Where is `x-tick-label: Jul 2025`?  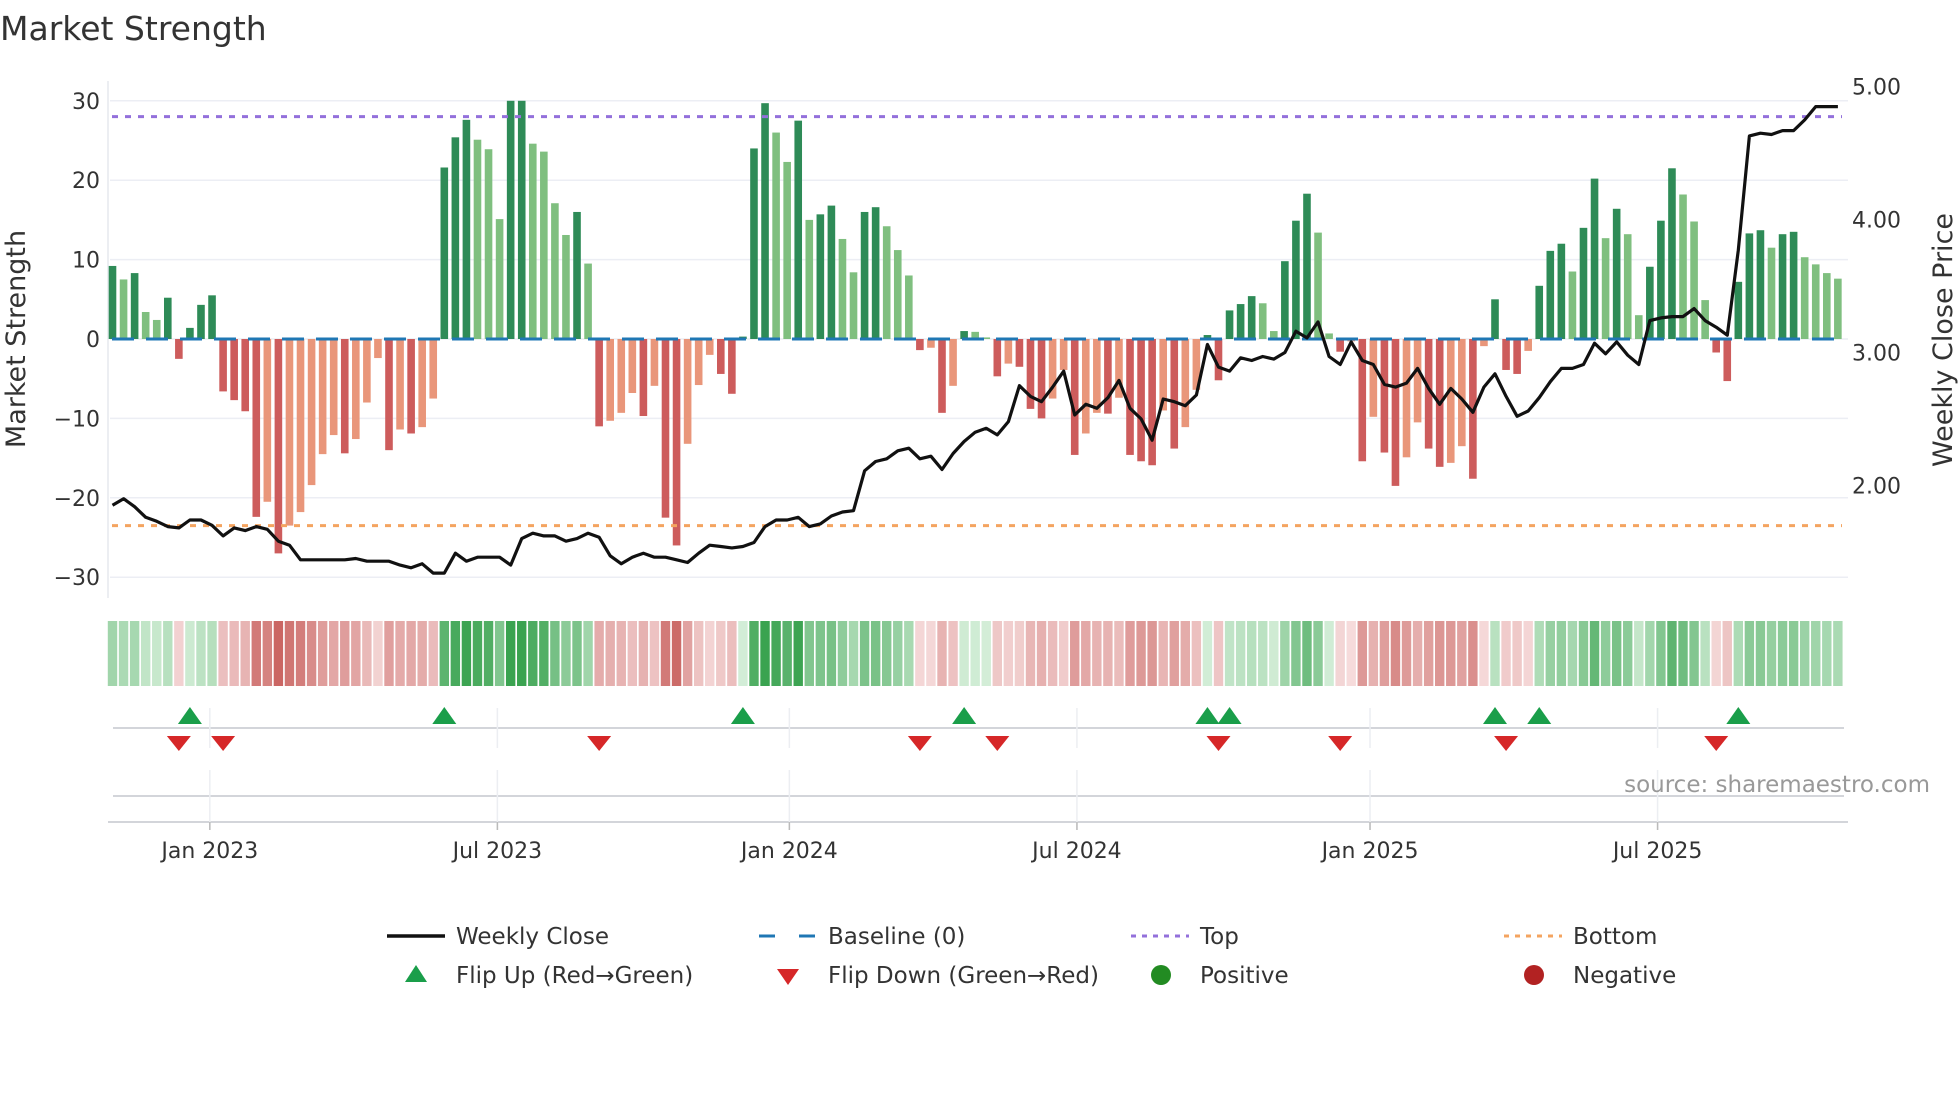
x-tick-label: Jul 2025 is located at coordinates (1657, 851).